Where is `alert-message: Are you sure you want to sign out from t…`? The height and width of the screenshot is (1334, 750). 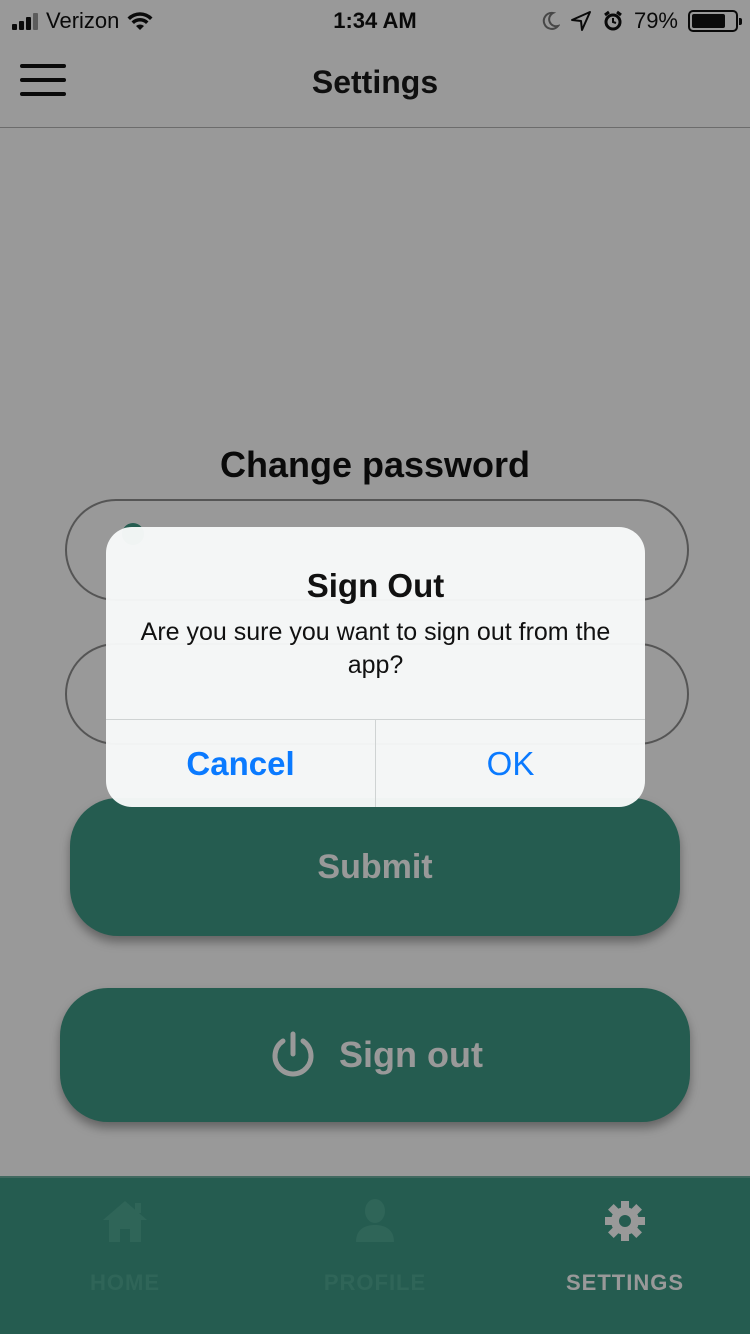 alert-message: Are you sure you want to sign out from t… is located at coordinates (375, 648).